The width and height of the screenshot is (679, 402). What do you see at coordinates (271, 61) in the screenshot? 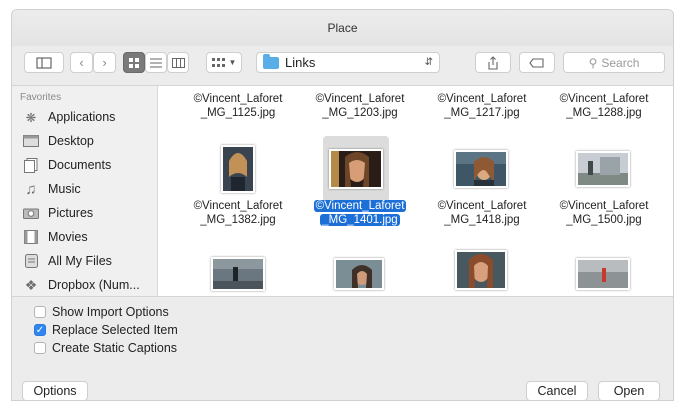
I see `folder-icon` at bounding box center [271, 61].